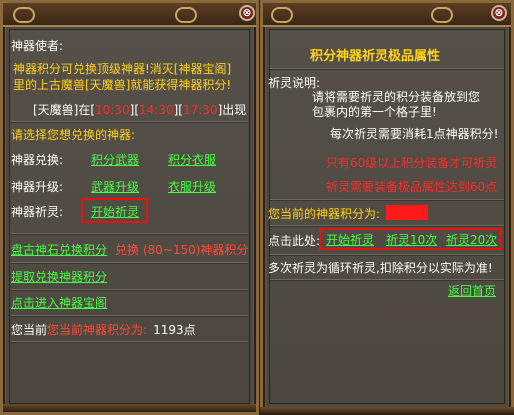  What do you see at coordinates (294, 83) in the screenshot?
I see `pray-desc-title: 祈灵说明:` at bounding box center [294, 83].